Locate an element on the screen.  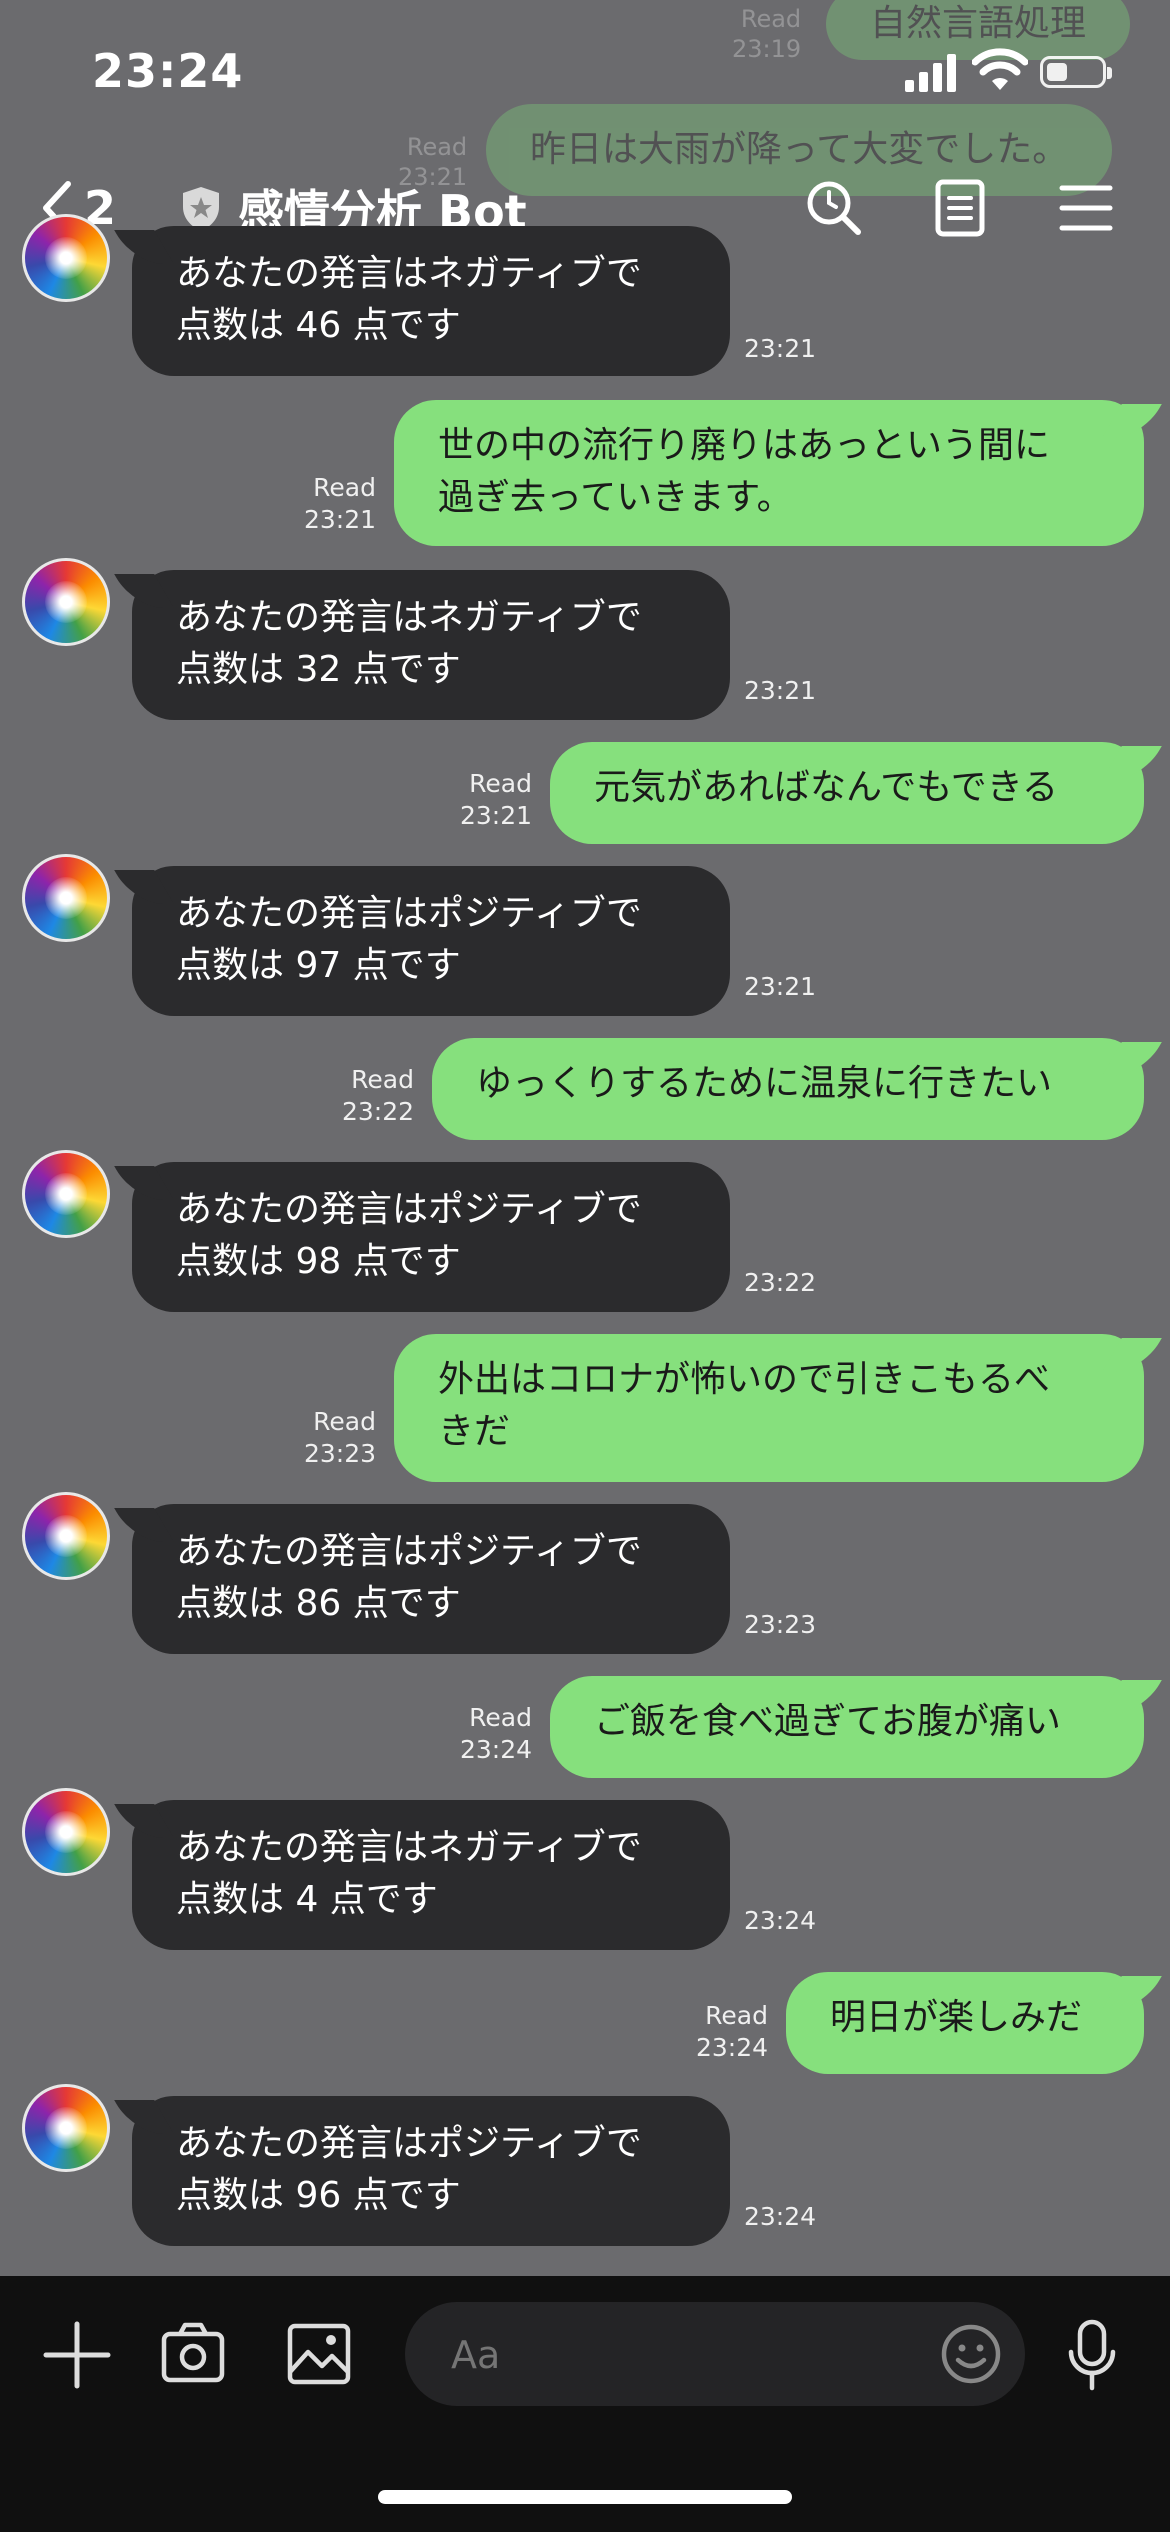
status-time: 23:24 is located at coordinates (168, 71).